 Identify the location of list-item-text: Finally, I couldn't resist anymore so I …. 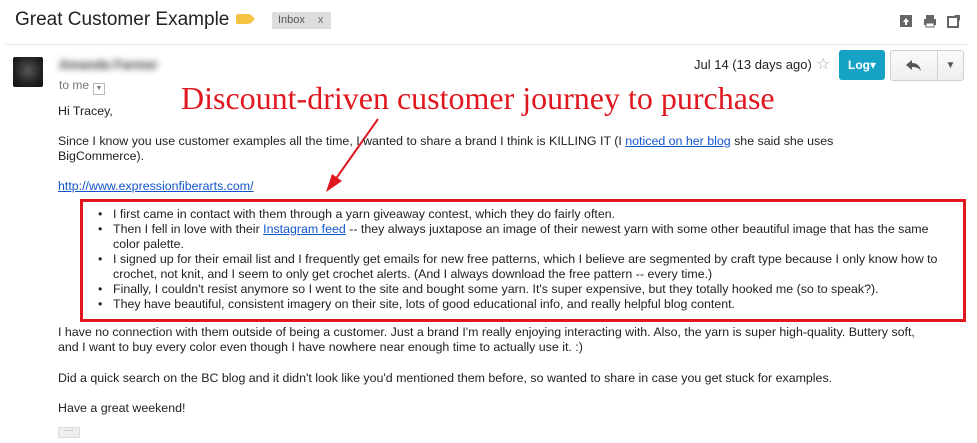
(496, 289).